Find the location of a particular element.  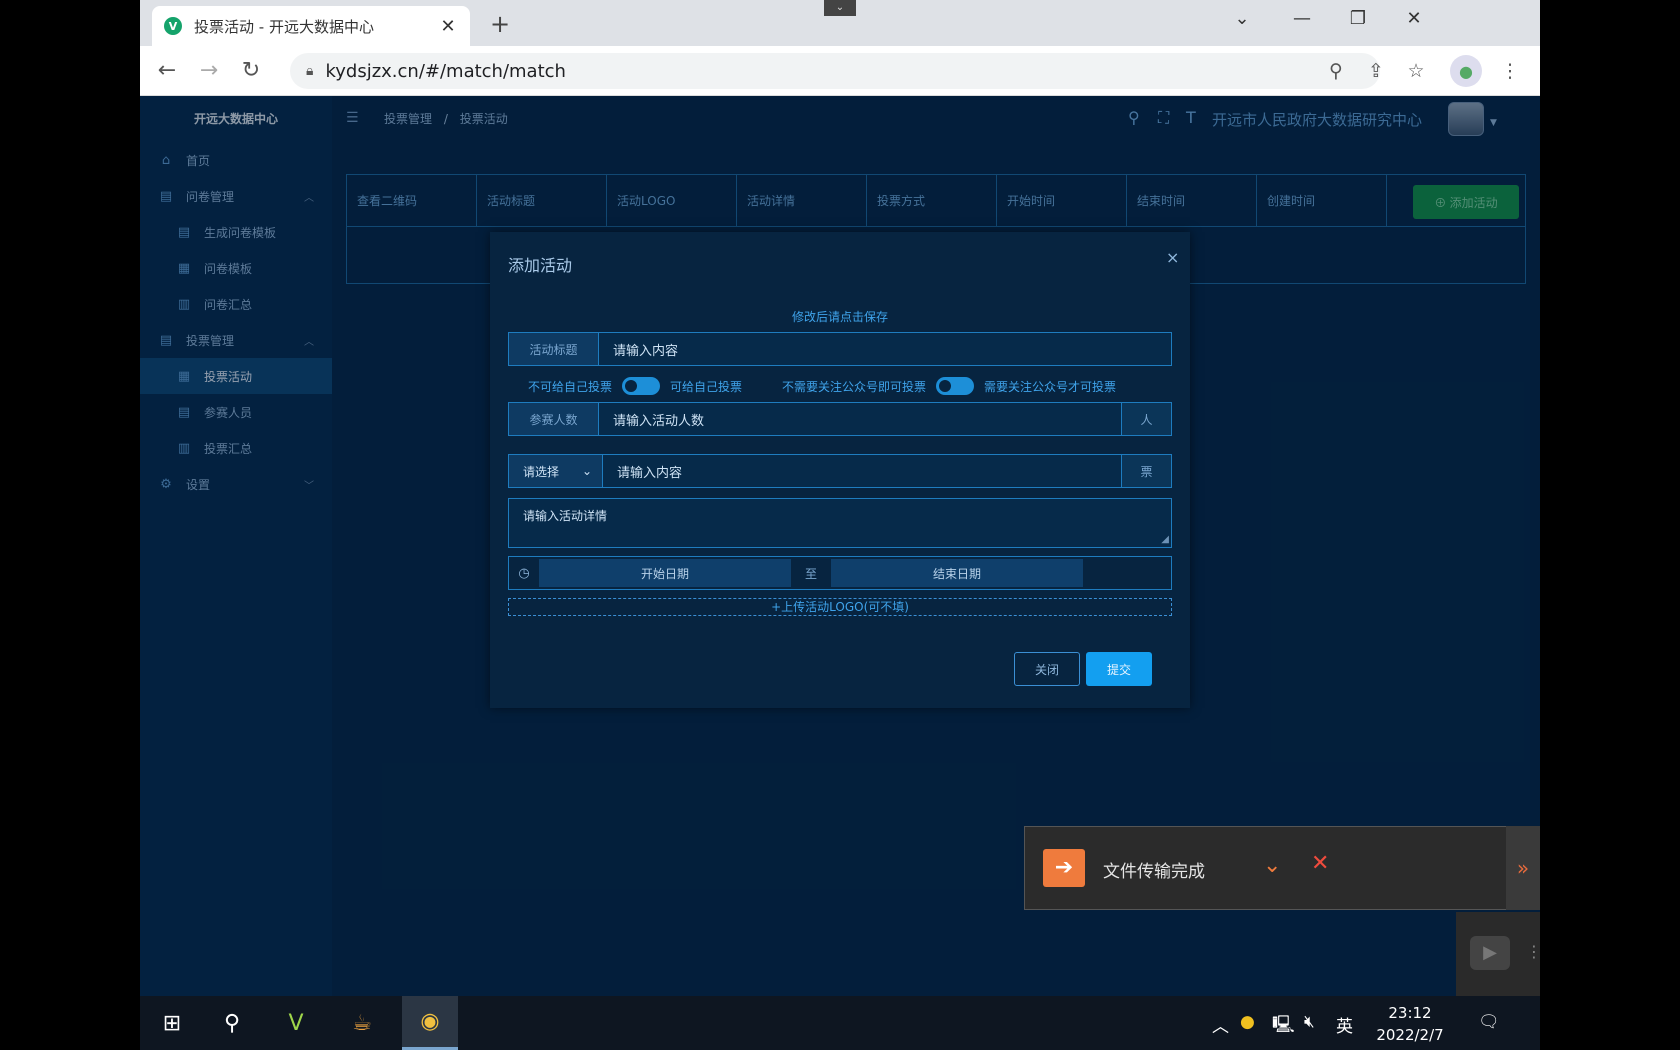

site-favicon-icon: V is located at coordinates (173, 26).